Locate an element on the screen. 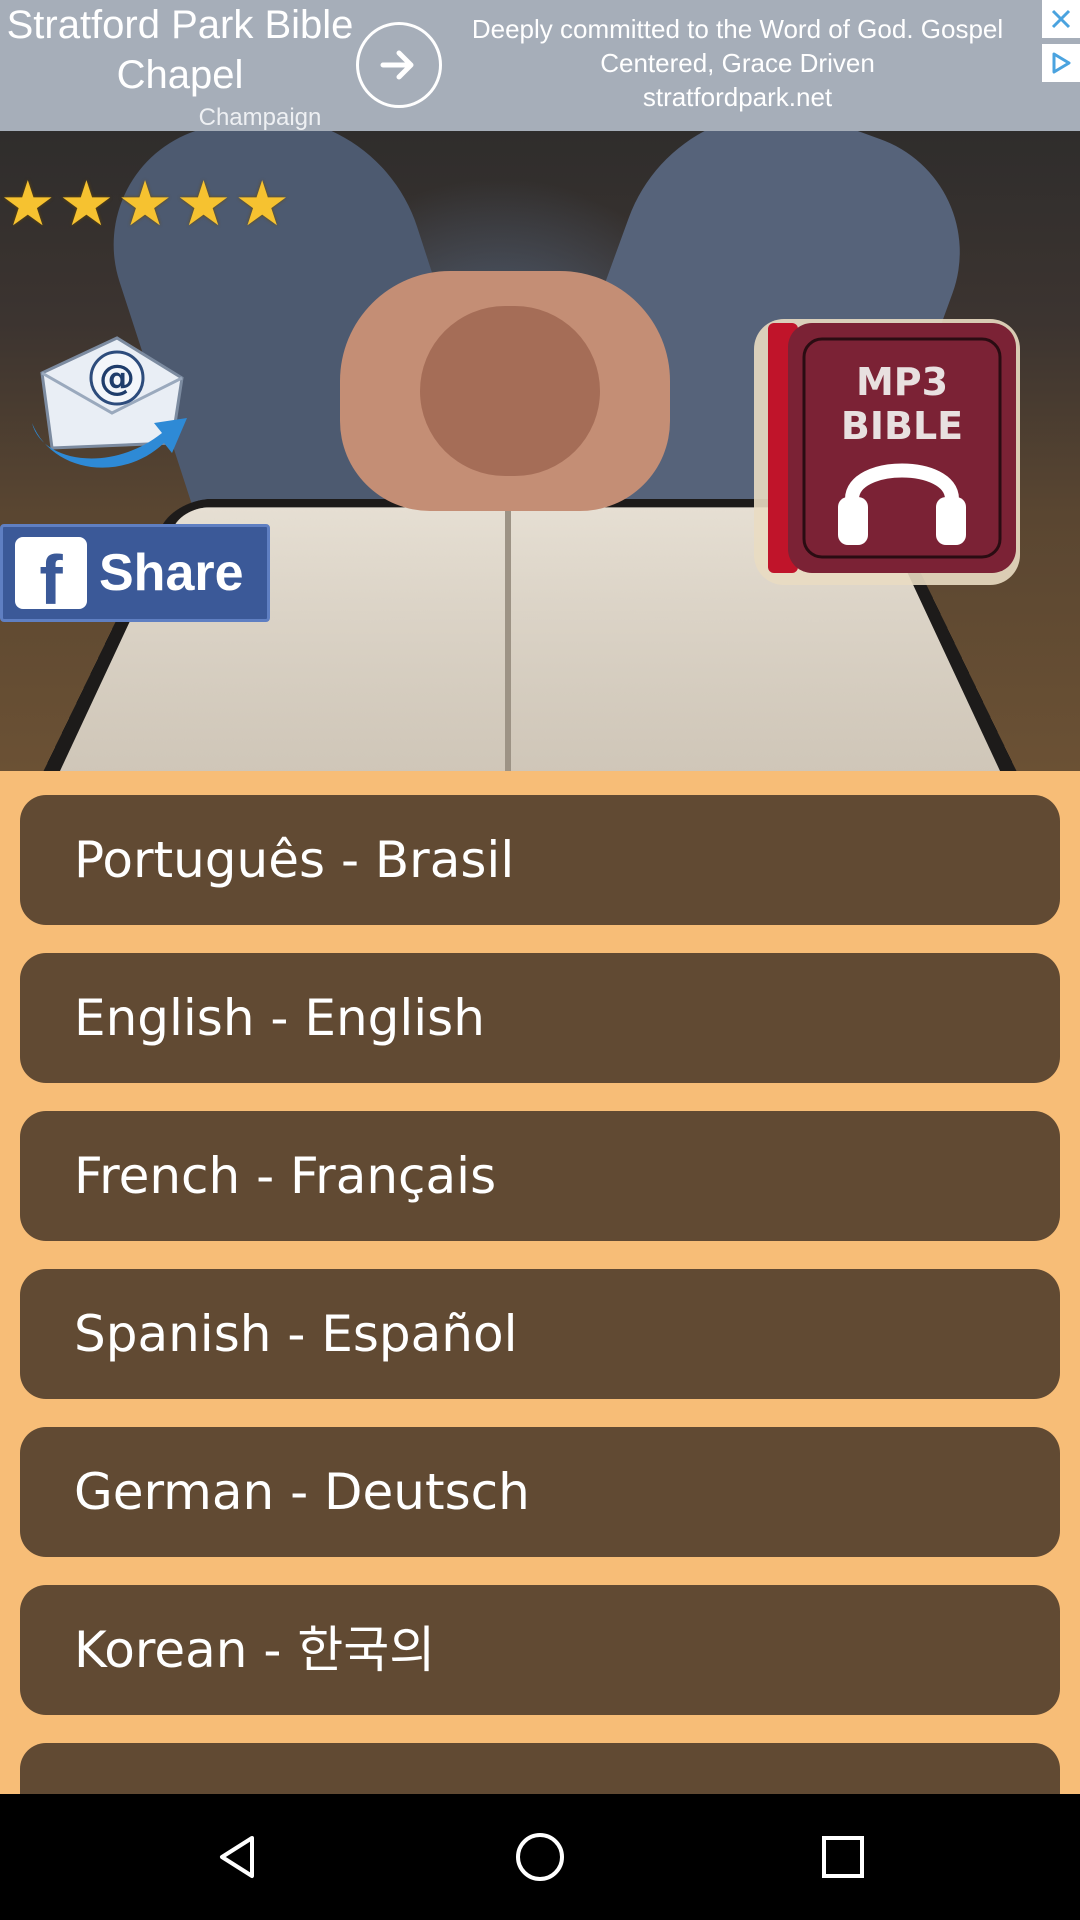 Image resolution: width=1080 pixels, height=1920 pixels. language-button-korean: Korean - 한국의 is located at coordinates (540, 1650).